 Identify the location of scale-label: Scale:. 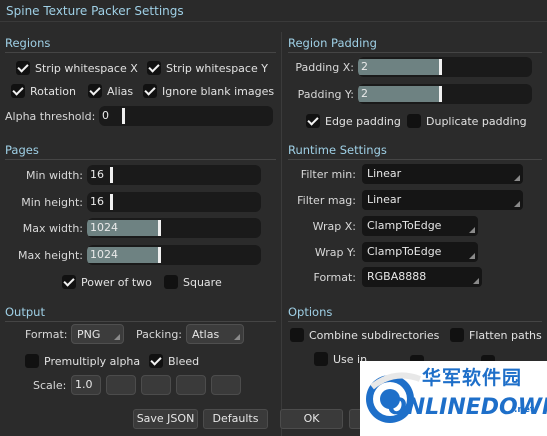
(50, 385).